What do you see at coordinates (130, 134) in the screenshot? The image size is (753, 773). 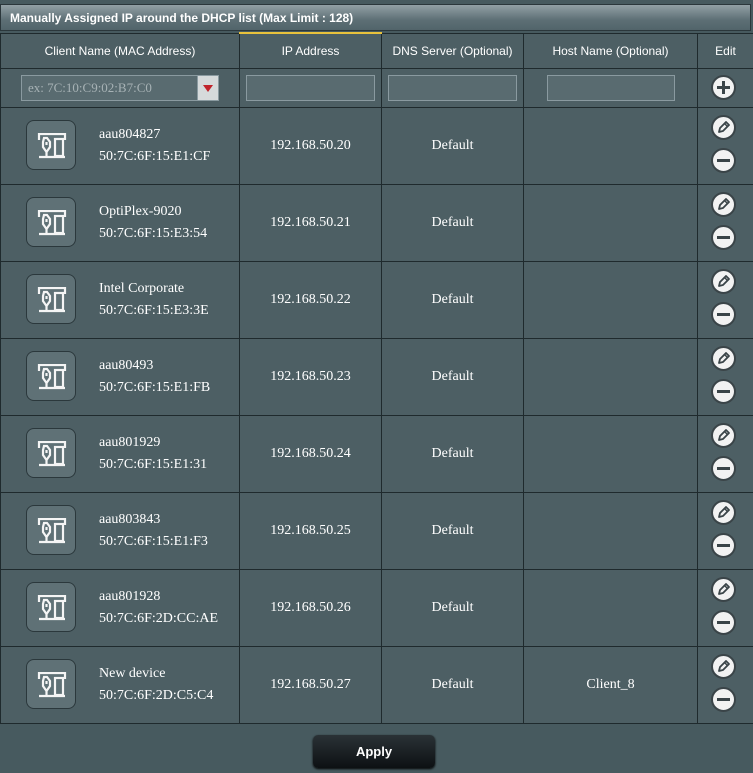 I see `client-name: aau804827` at bounding box center [130, 134].